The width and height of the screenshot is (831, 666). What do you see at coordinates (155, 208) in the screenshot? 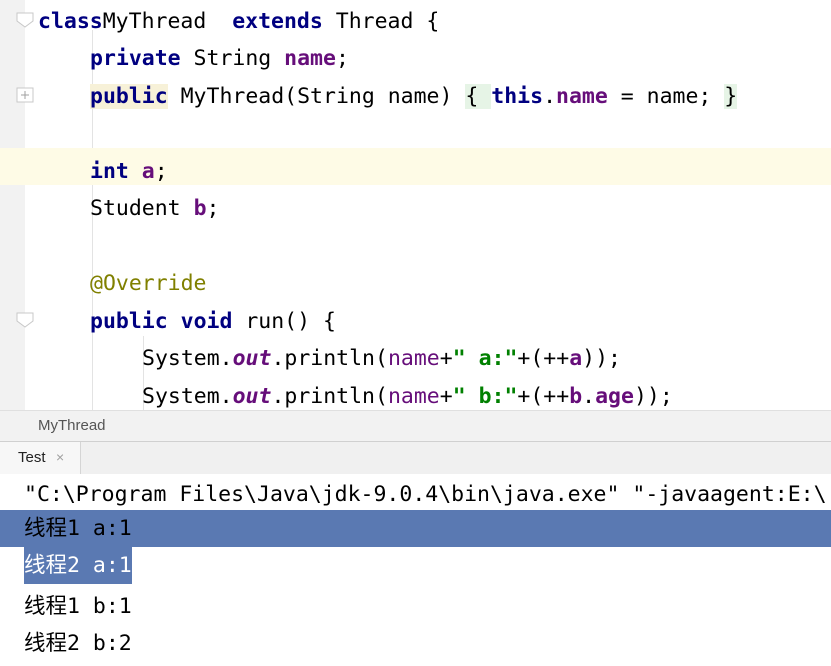
I see `code-line-6: Student b;` at bounding box center [155, 208].